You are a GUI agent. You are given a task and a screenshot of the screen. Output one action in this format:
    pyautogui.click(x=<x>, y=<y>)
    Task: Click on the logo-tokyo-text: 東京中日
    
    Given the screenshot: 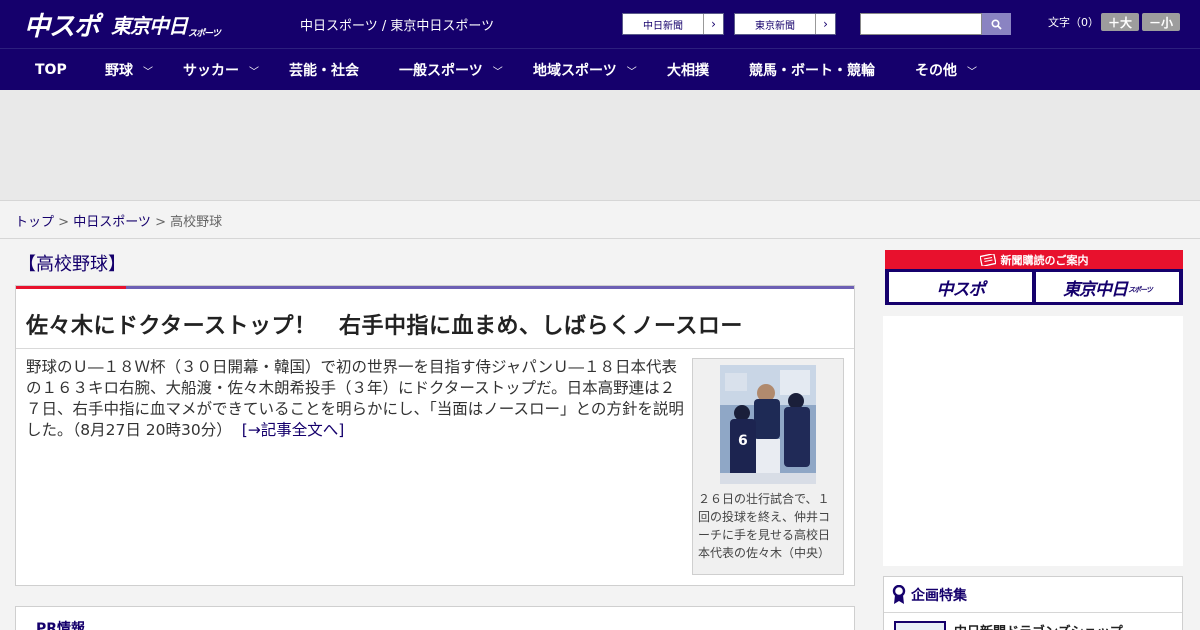 What is the action you would take?
    pyautogui.click(x=149, y=25)
    